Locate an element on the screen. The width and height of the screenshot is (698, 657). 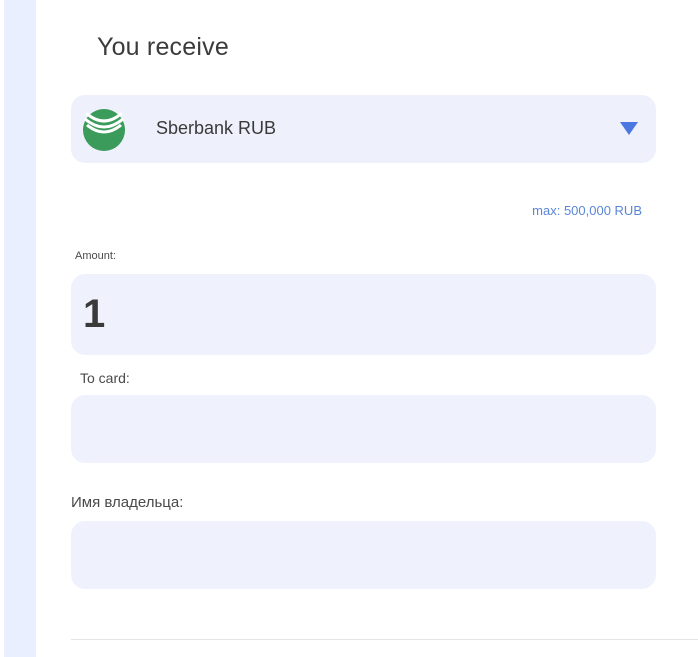
owner-name-label: Имя владельца: is located at coordinates (127, 502).